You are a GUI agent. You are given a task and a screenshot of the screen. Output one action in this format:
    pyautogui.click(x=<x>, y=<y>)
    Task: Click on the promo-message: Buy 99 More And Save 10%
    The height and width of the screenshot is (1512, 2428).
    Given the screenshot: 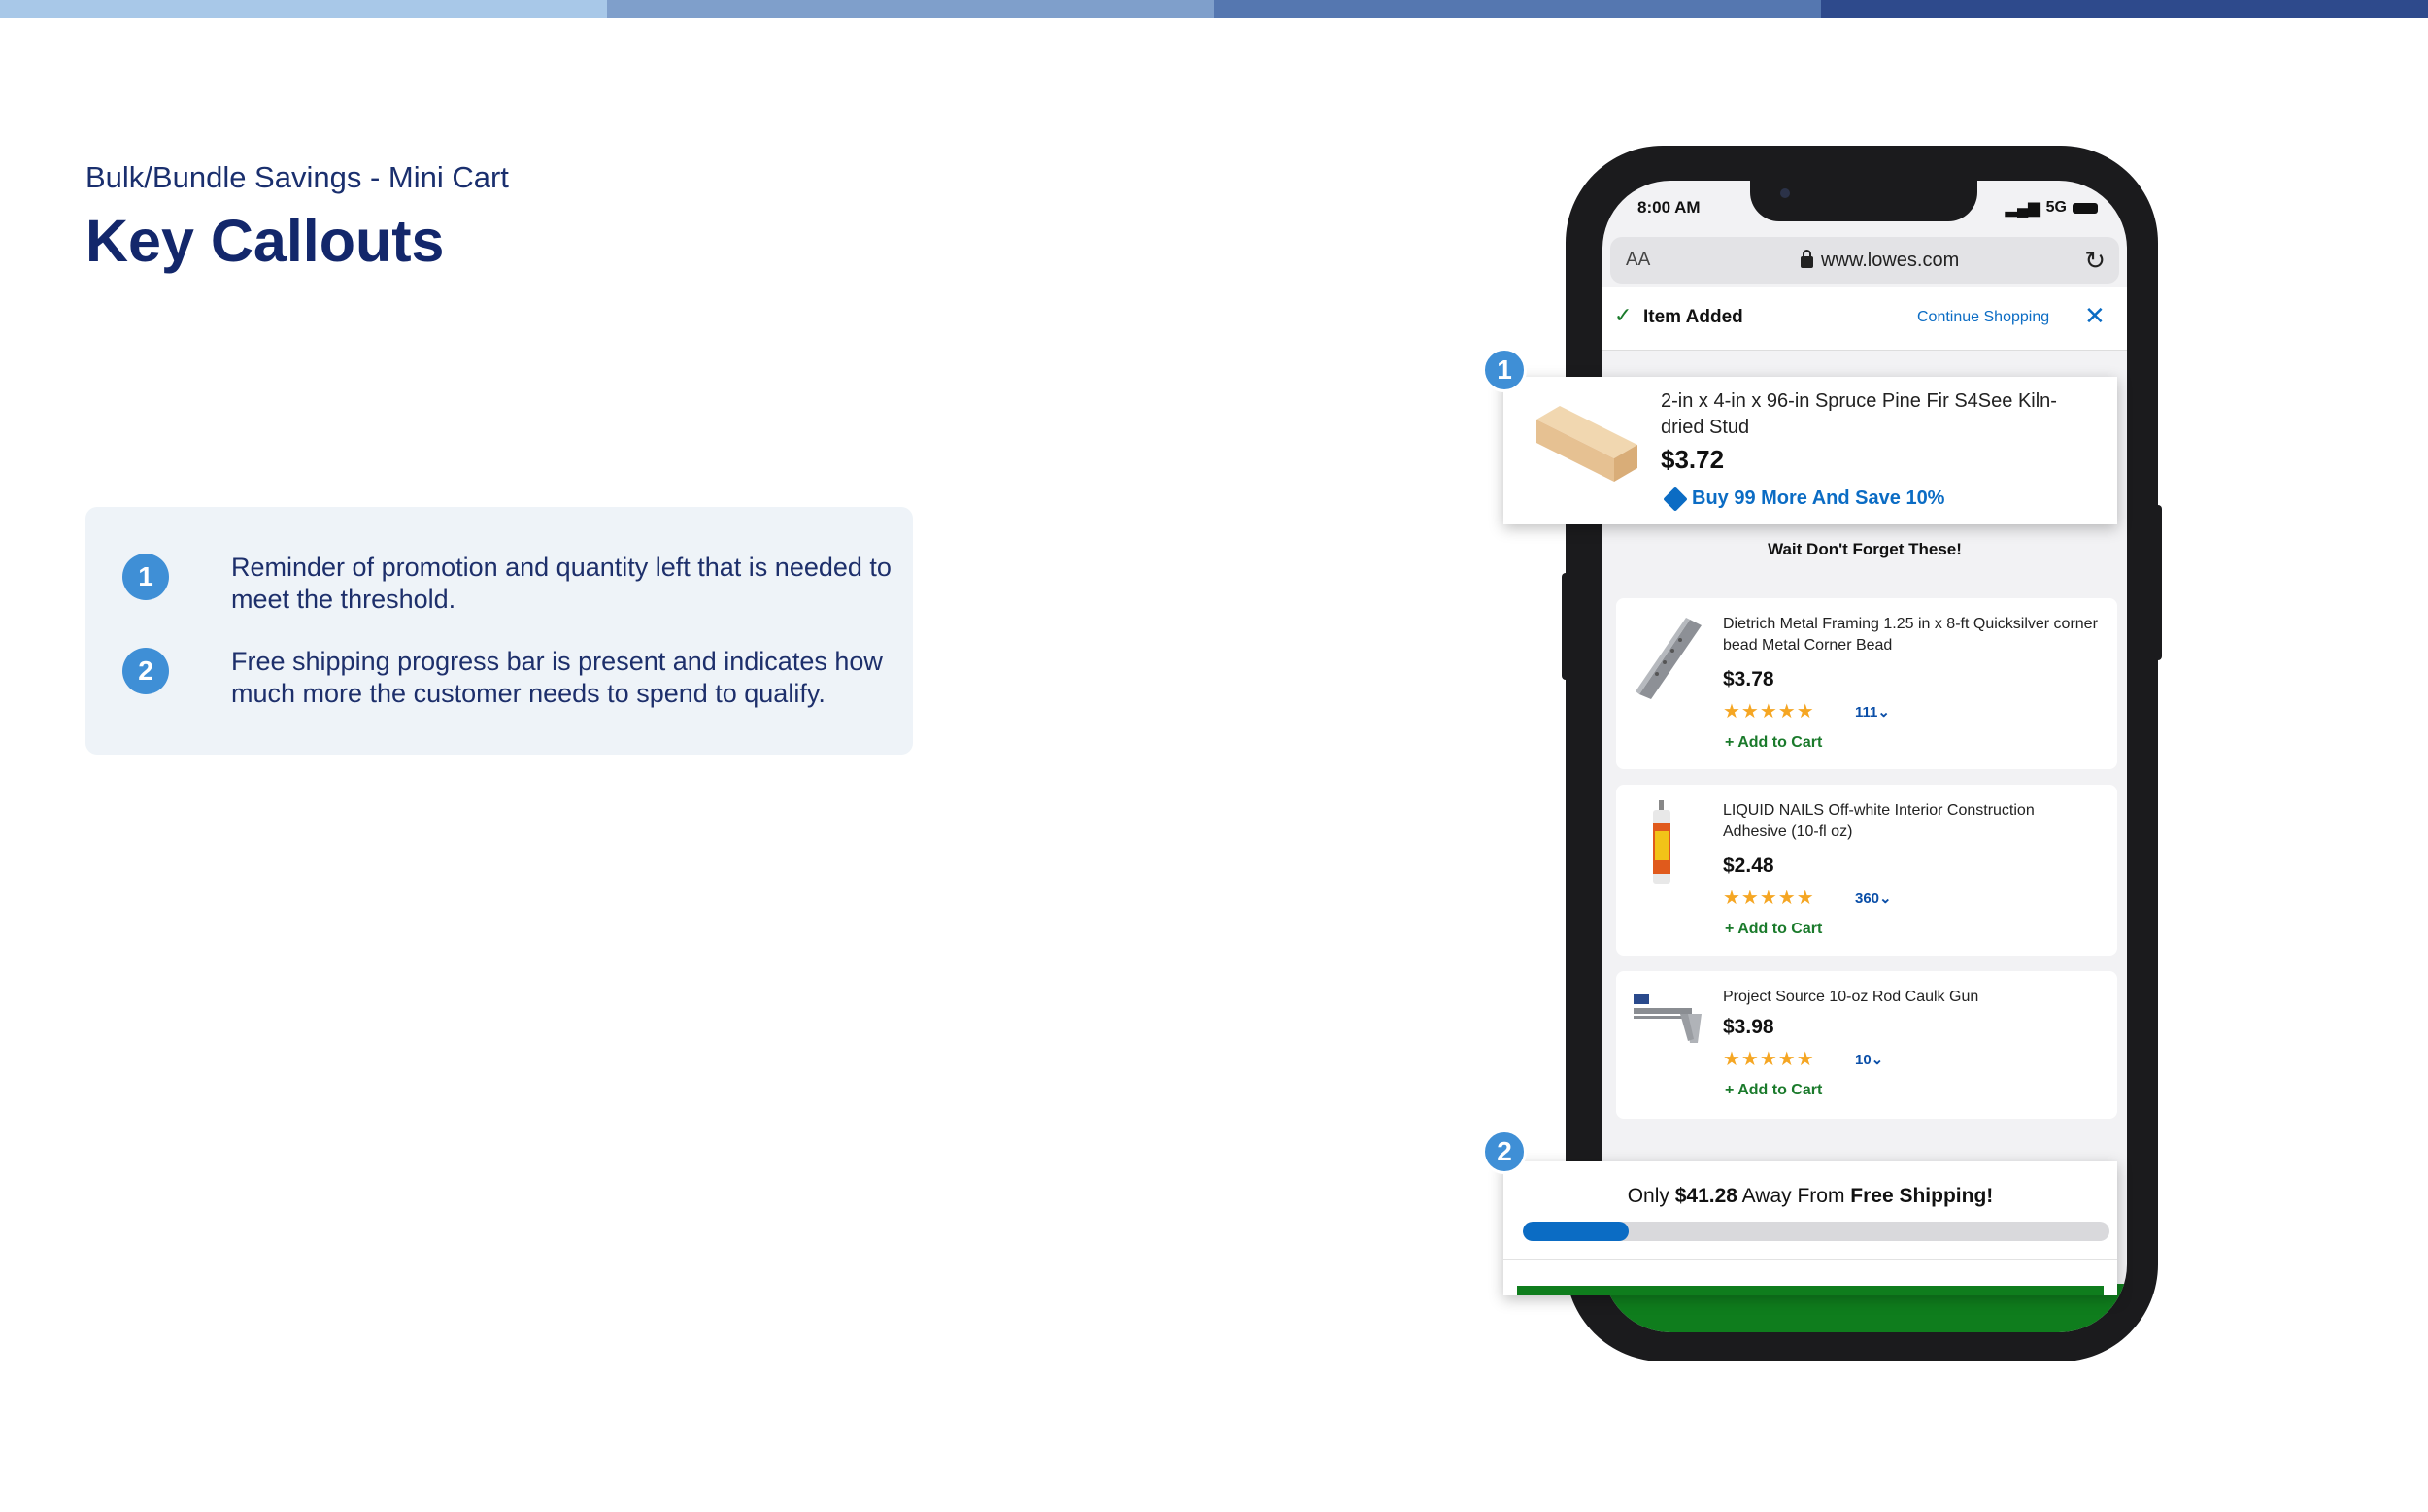 What is the action you would take?
    pyautogui.click(x=1804, y=499)
    